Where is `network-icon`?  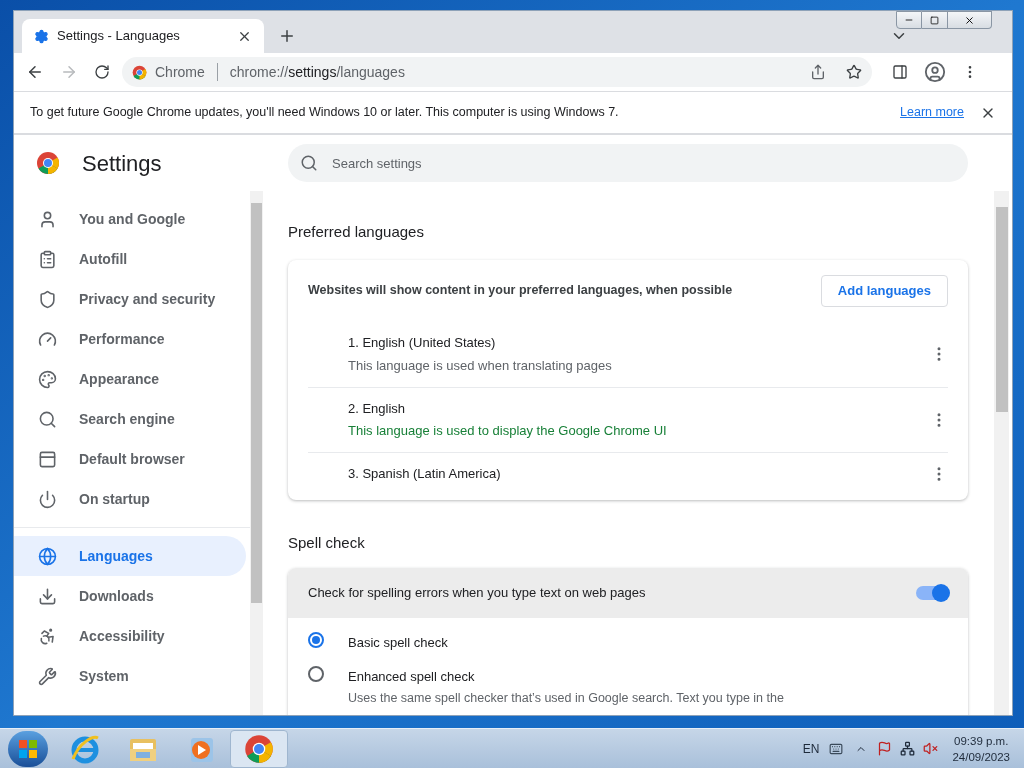 network-icon is located at coordinates (908, 748).